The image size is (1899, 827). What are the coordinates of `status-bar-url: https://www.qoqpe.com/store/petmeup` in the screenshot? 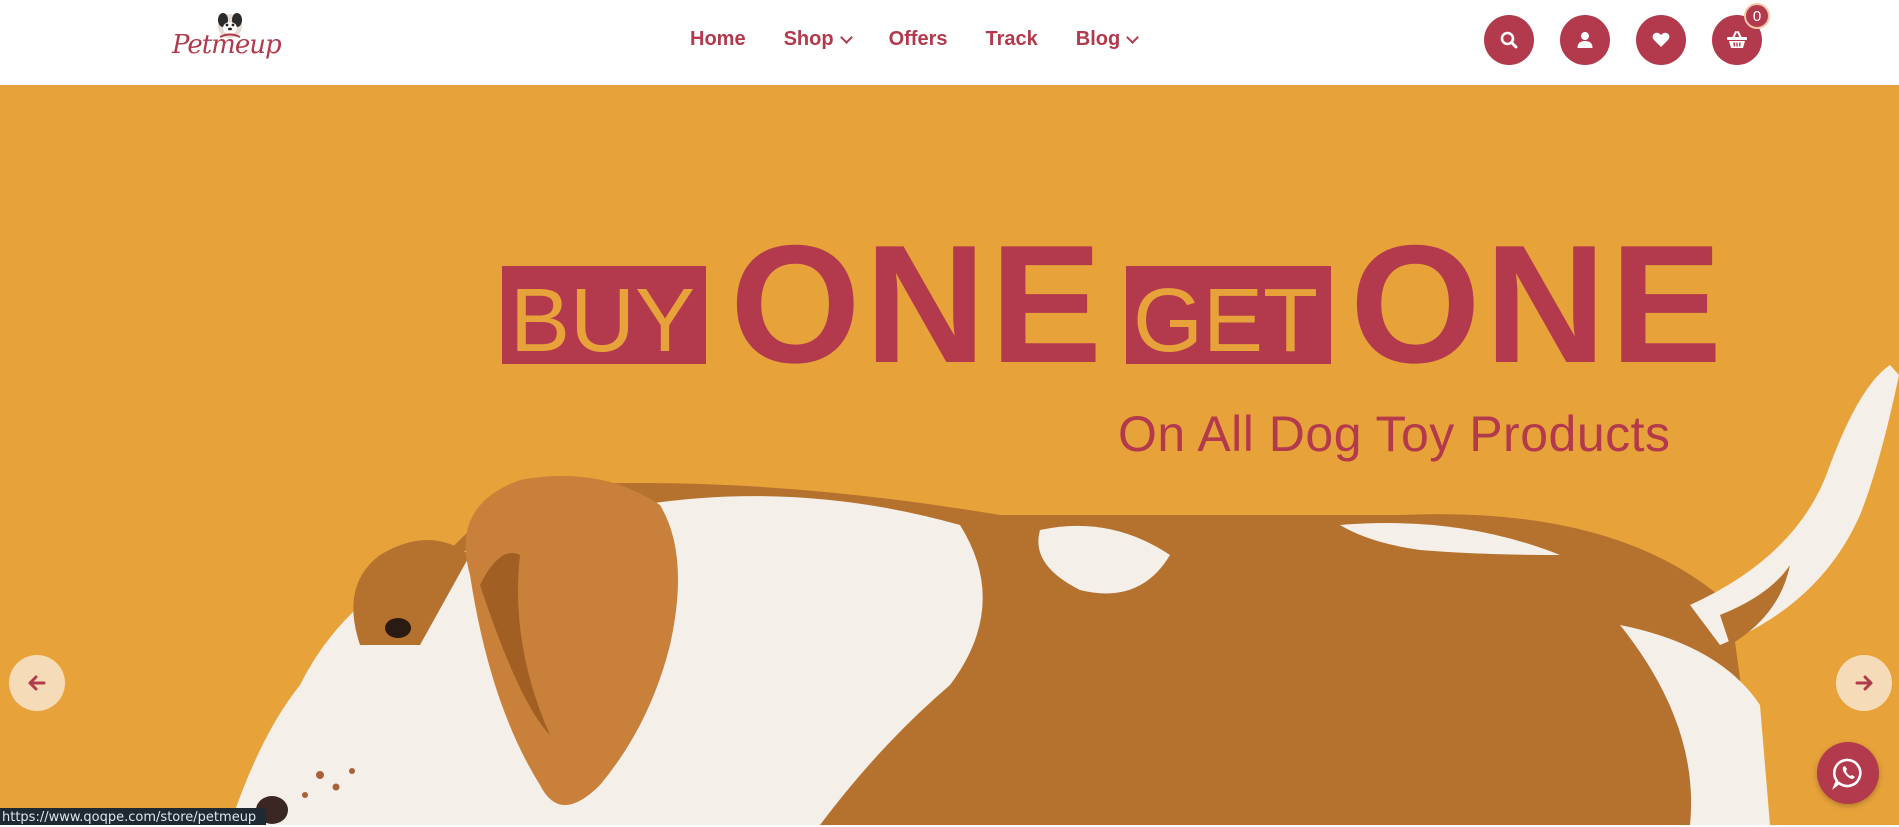 It's located at (133, 816).